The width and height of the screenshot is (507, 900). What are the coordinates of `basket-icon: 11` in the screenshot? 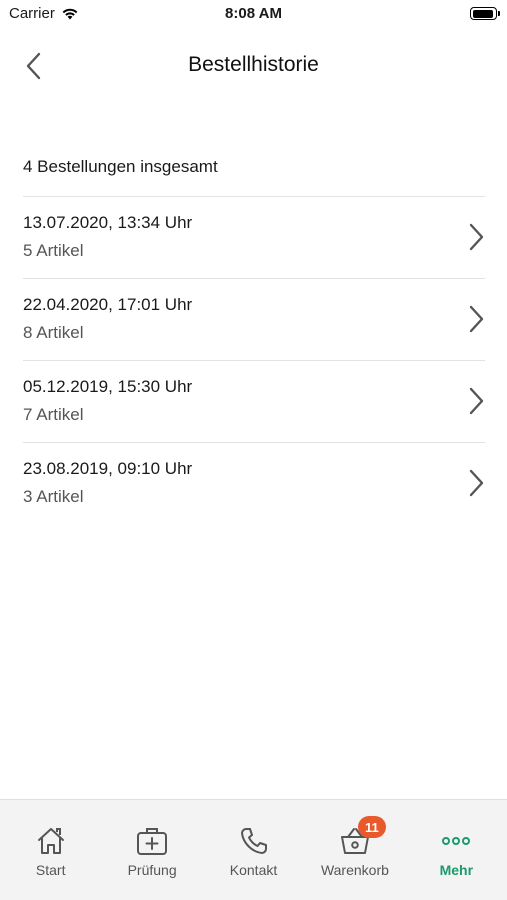 It's located at (362, 837).